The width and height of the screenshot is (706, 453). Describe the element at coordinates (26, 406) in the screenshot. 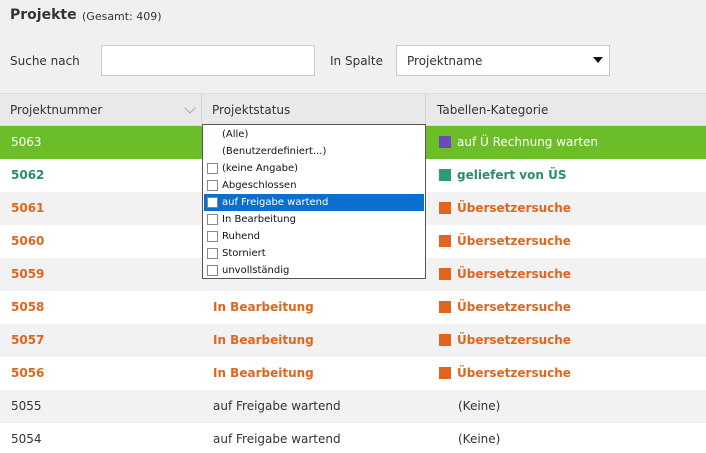

I see `row-number: 5055` at that location.